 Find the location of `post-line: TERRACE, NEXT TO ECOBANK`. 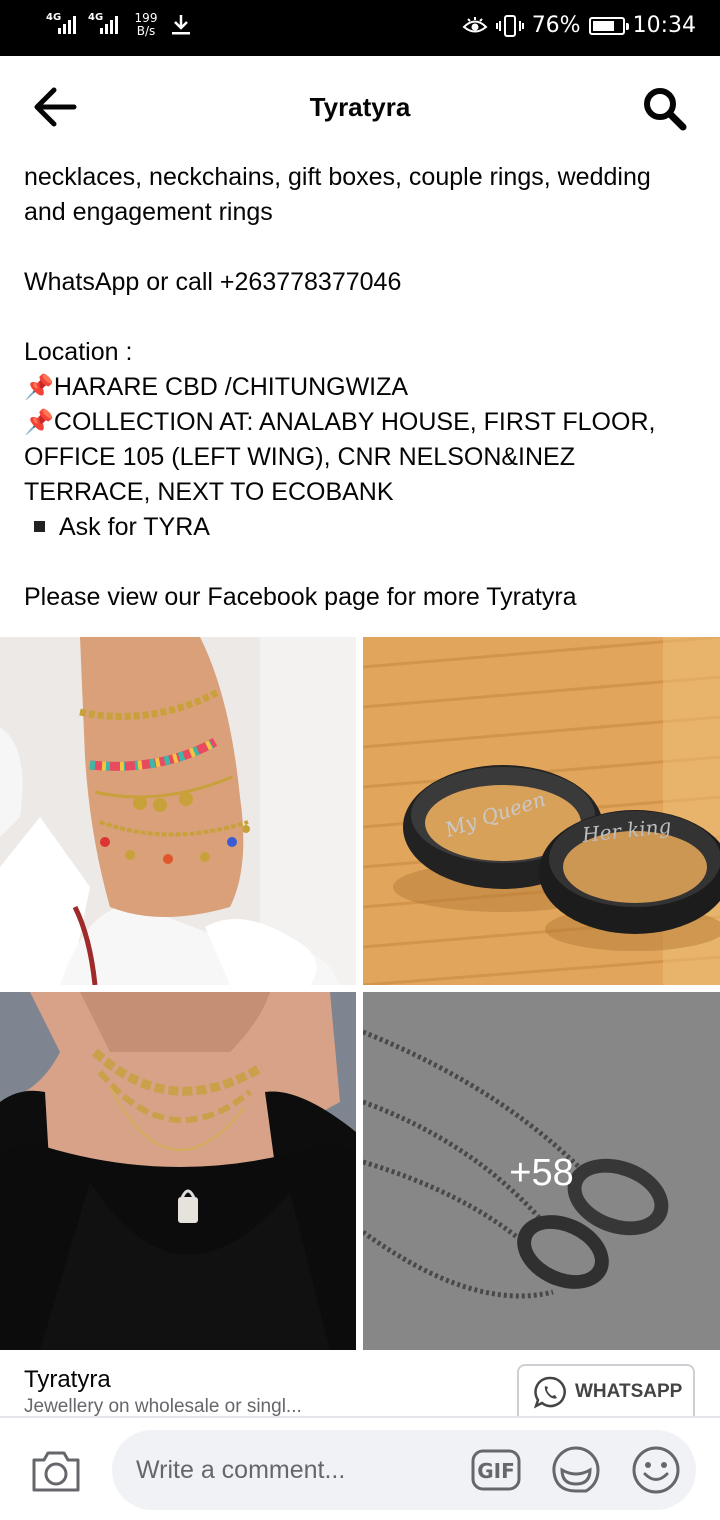

post-line: TERRACE, NEXT TO ECOBANK is located at coordinates (209, 492).